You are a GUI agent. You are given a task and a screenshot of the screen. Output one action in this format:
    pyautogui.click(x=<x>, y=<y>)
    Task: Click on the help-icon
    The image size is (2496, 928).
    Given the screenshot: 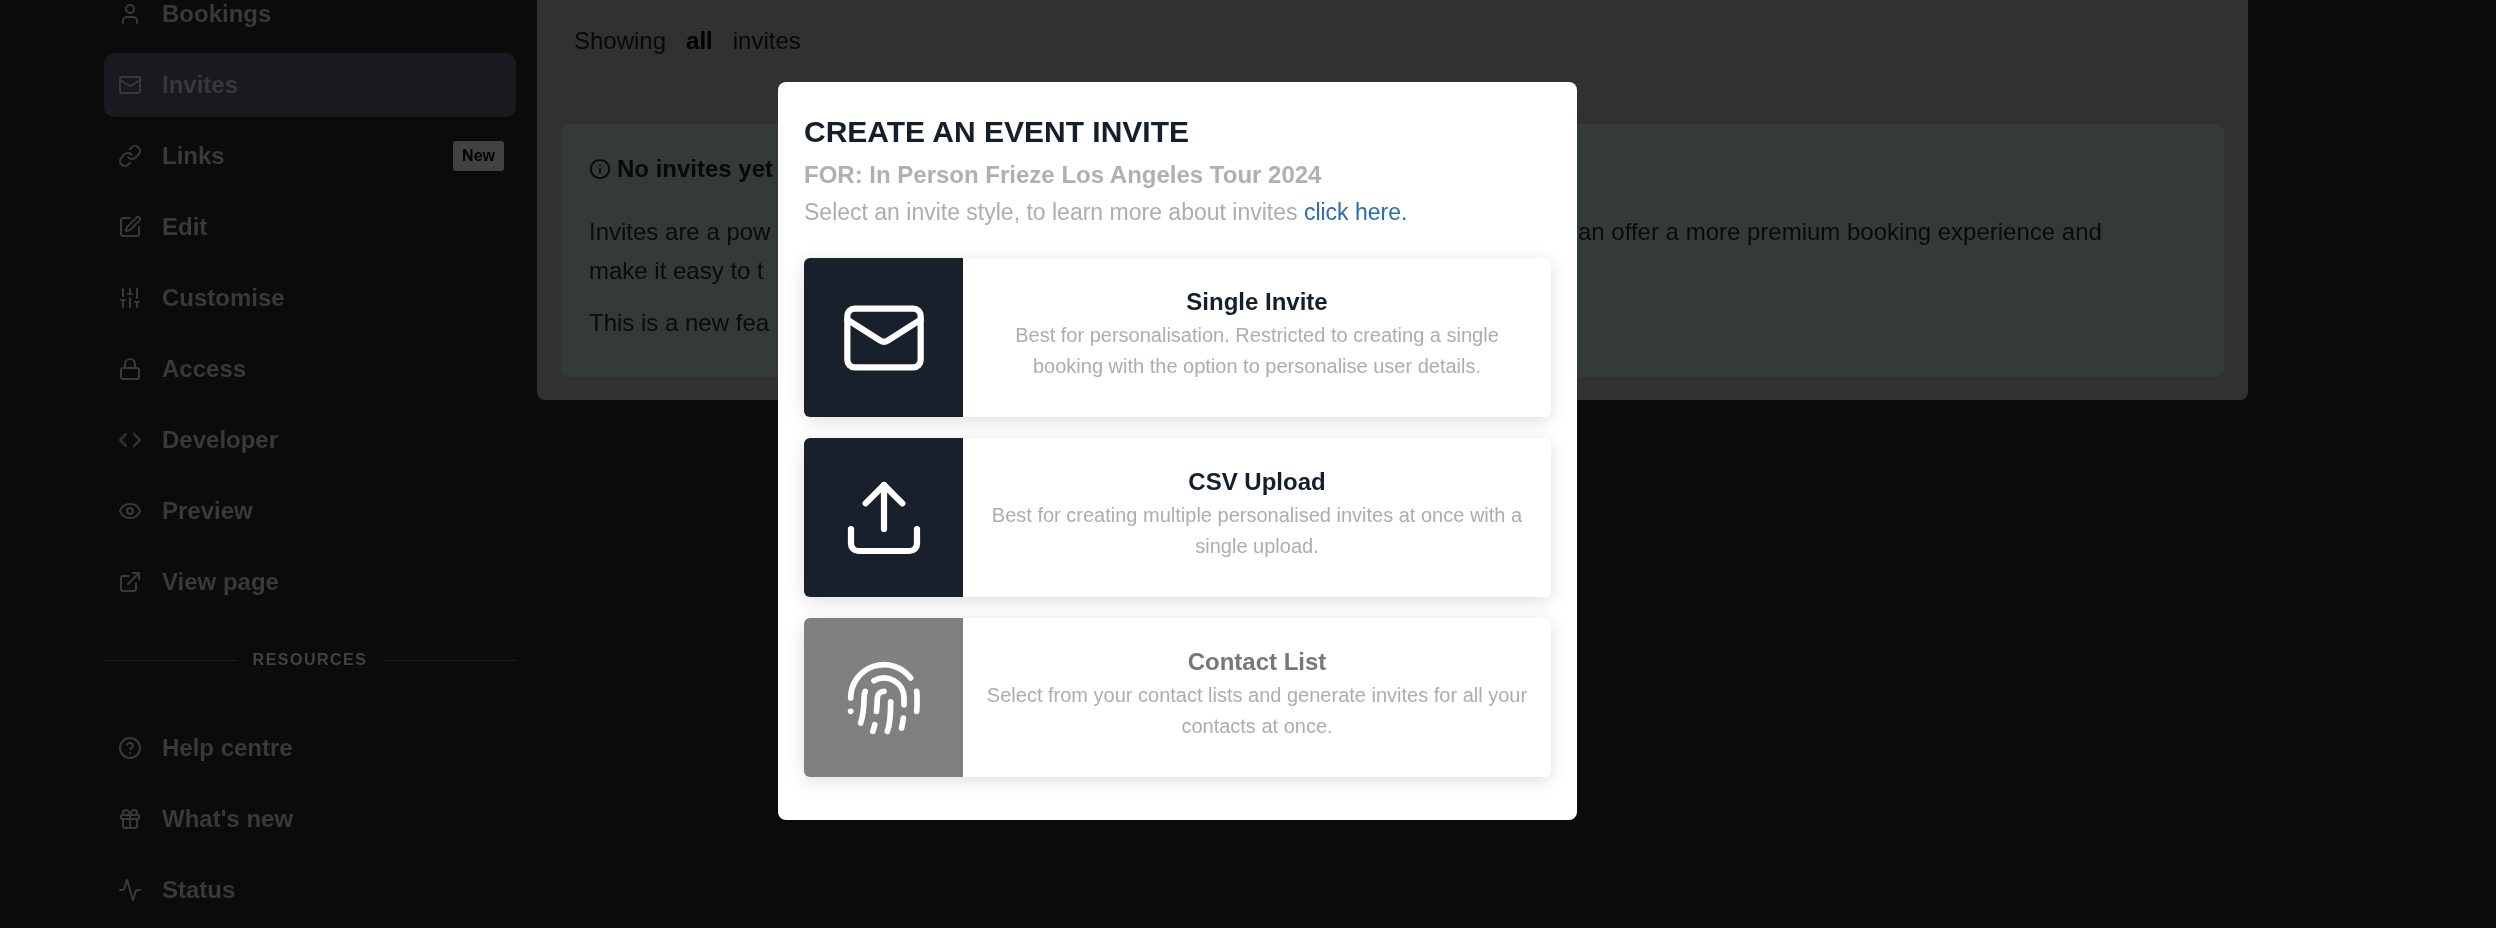 What is the action you would take?
    pyautogui.click(x=130, y=748)
    